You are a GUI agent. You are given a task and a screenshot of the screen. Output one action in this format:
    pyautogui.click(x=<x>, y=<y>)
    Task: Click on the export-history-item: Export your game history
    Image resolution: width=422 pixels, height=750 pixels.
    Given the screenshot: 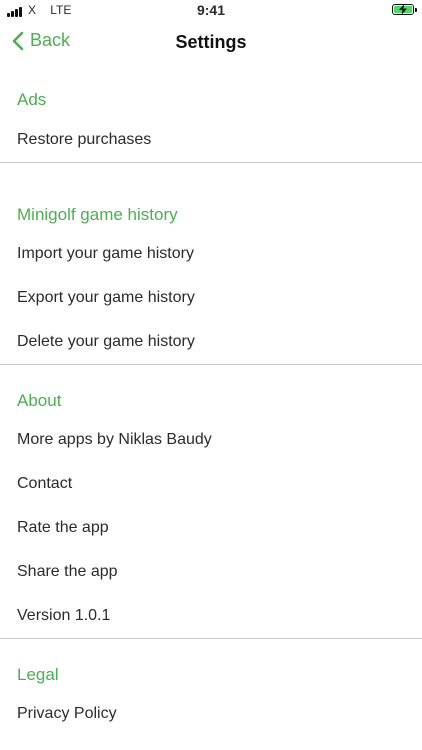 What is the action you would take?
    pyautogui.click(x=106, y=298)
    